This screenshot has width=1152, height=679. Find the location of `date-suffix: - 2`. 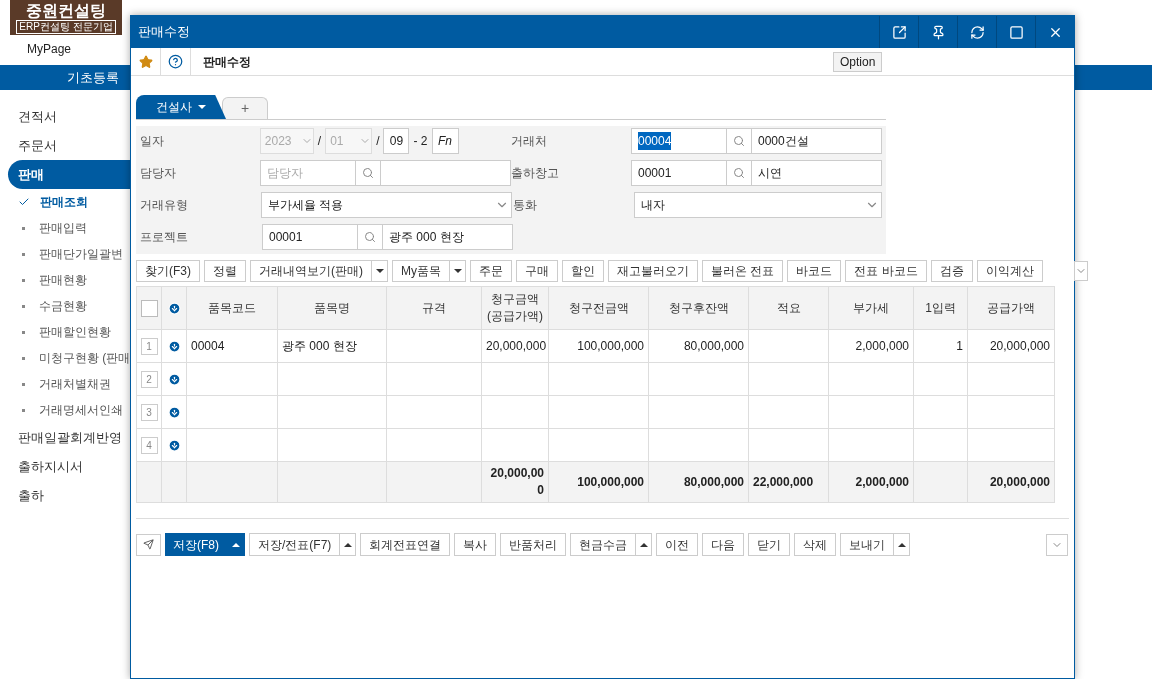

date-suffix: - 2 is located at coordinates (420, 141).